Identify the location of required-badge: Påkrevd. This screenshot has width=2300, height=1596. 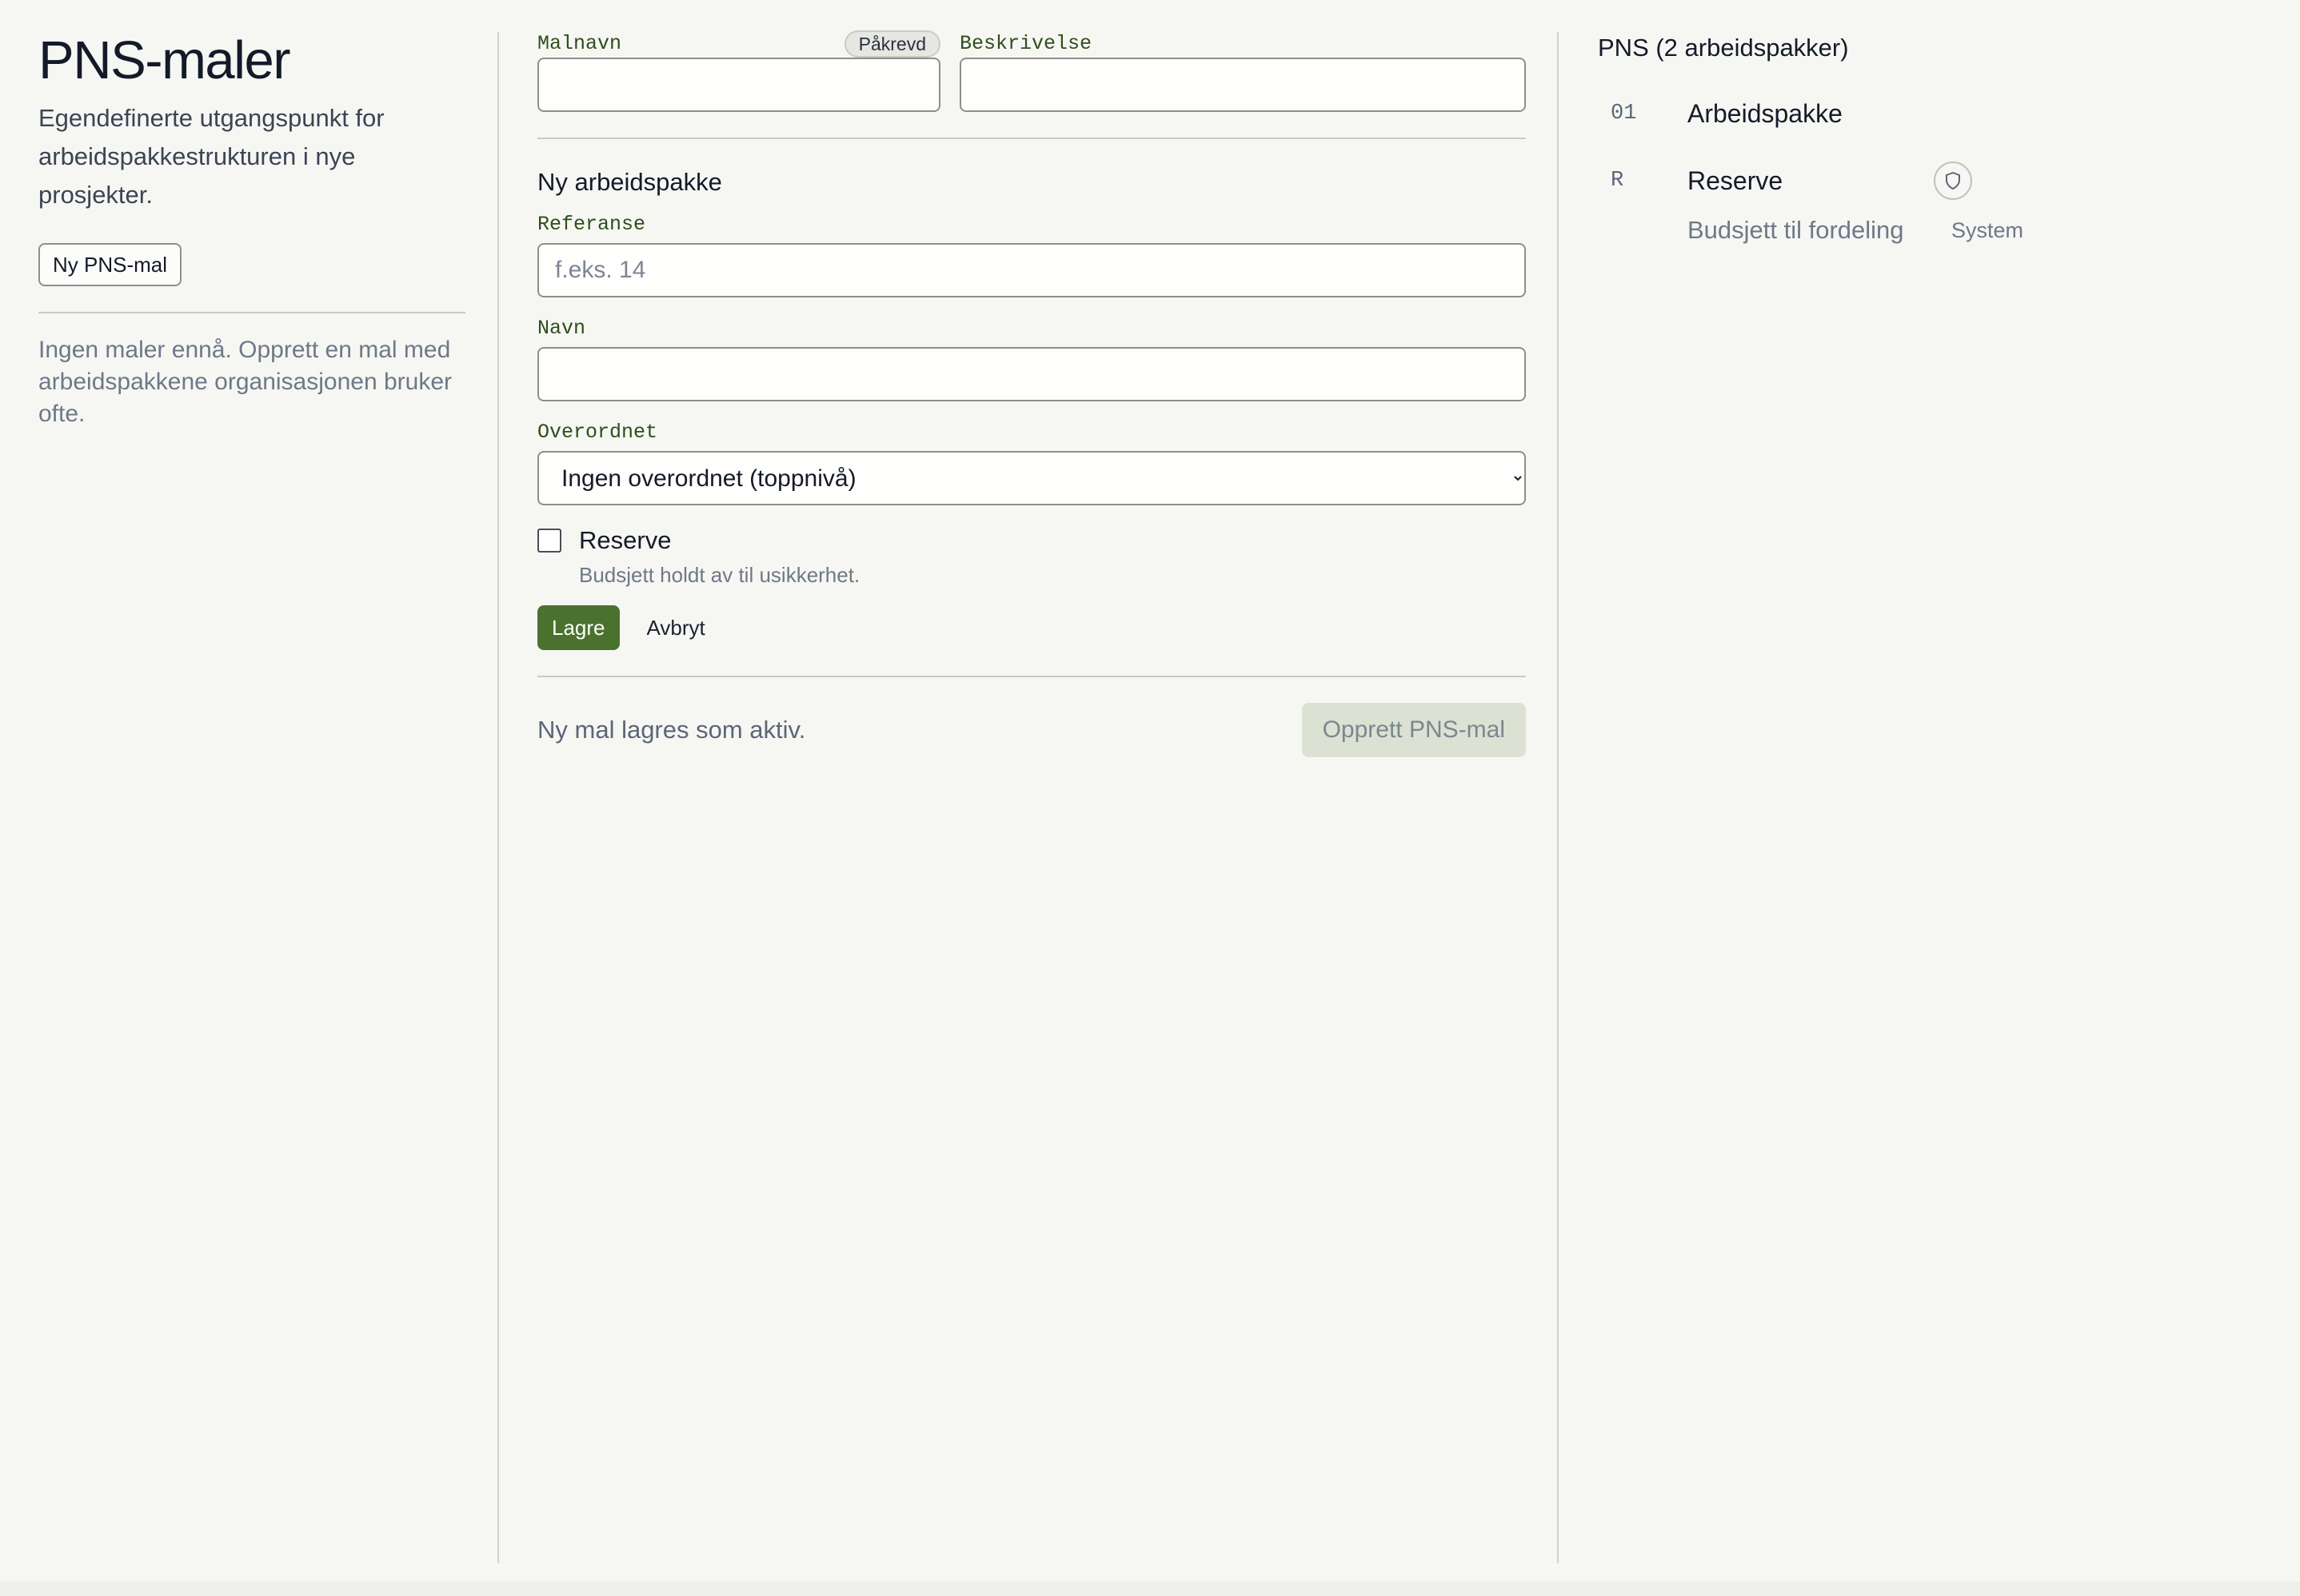
(892, 44).